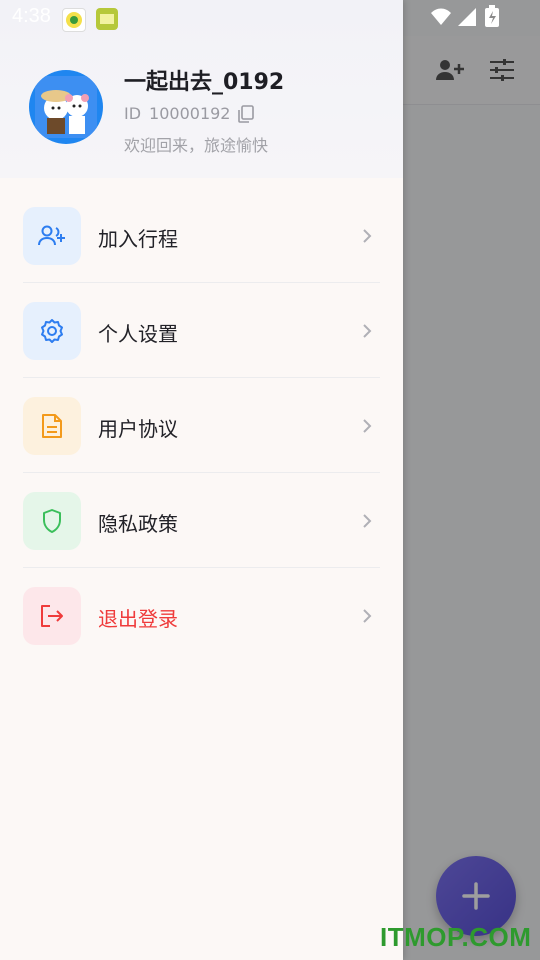 Image resolution: width=540 pixels, height=960 pixels. What do you see at coordinates (31, 16) in the screenshot?
I see `status-time: 4:38` at bounding box center [31, 16].